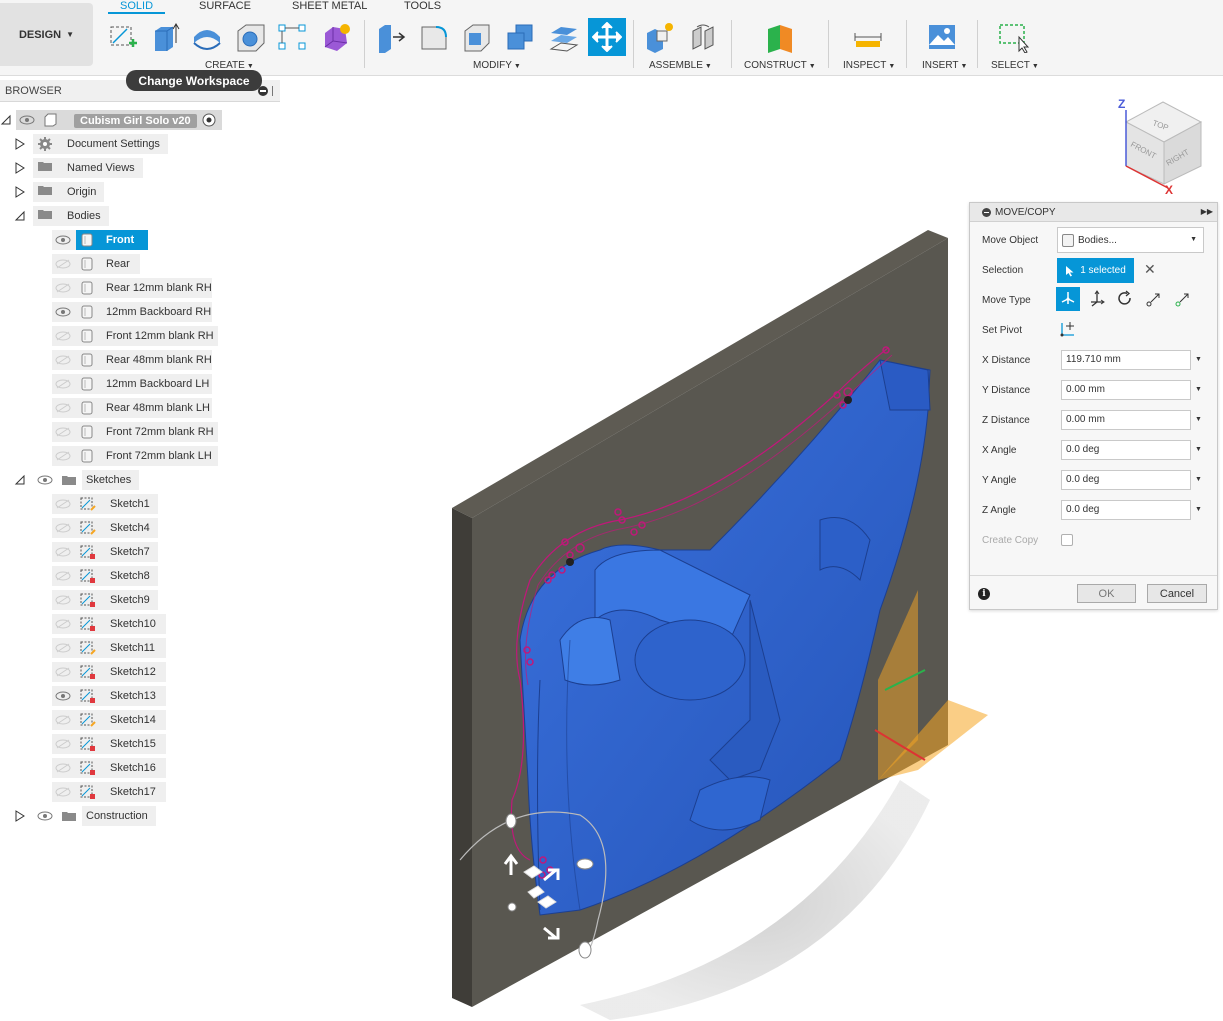 The width and height of the screenshot is (1223, 1021). Describe the element at coordinates (117, 576) in the screenshot. I see `browser-sketch-item: Sketch8` at that location.